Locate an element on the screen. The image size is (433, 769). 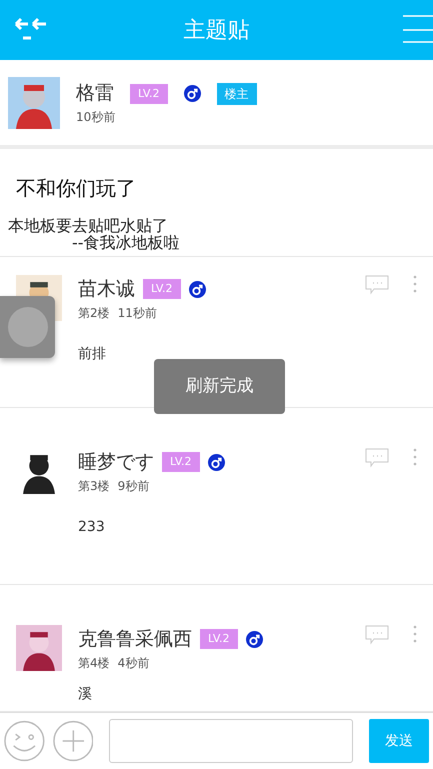
post-time: 10秒前 is located at coordinates (96, 117).